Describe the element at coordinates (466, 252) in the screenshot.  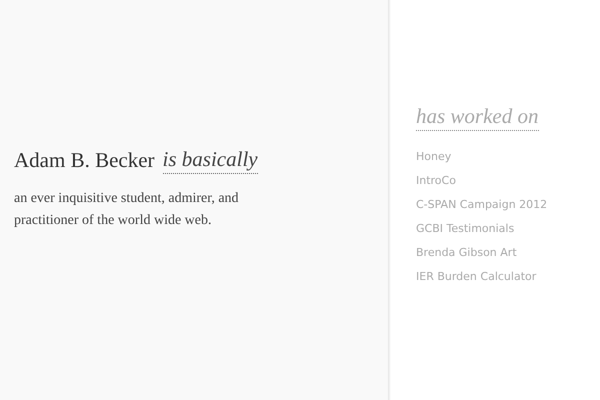
I see `project-link: Brenda Gibson Art` at that location.